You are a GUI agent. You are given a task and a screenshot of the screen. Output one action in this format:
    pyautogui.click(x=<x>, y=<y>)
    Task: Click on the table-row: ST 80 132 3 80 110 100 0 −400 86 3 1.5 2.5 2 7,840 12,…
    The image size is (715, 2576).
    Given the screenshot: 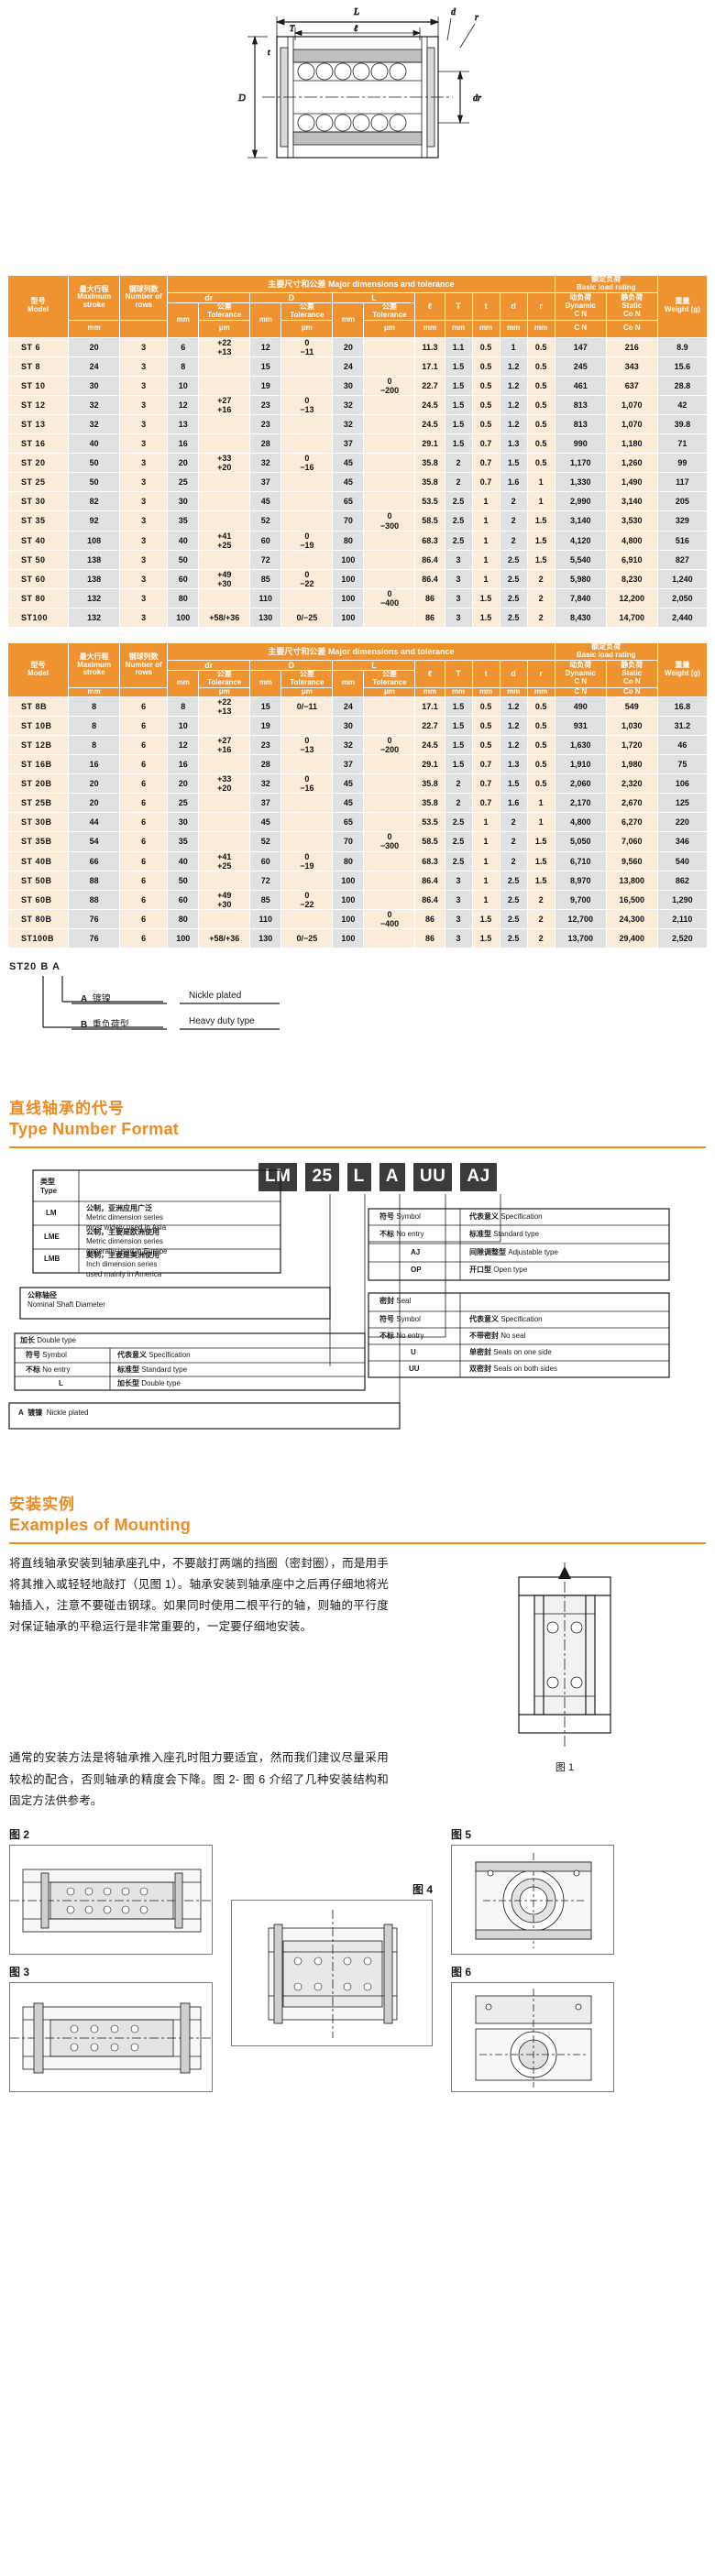 What is the action you would take?
    pyautogui.click(x=357, y=598)
    